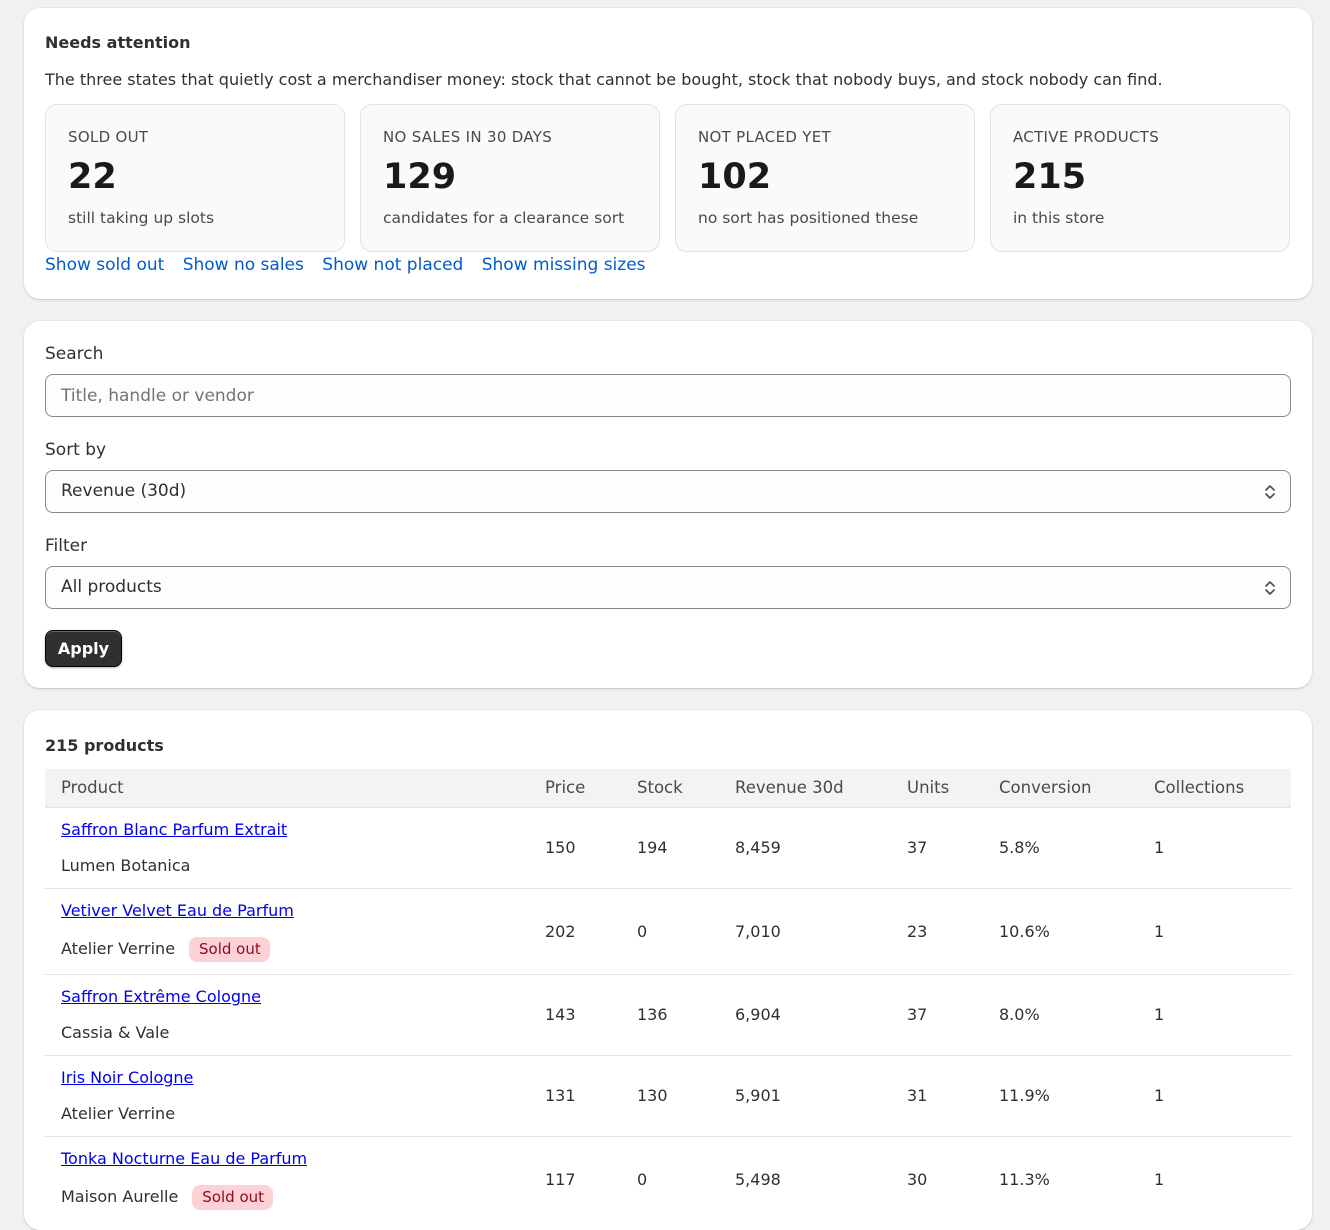 Image resolution: width=1330 pixels, height=1230 pixels. What do you see at coordinates (764, 137) in the screenshot?
I see `stat-label: NOT PLACED YET` at bounding box center [764, 137].